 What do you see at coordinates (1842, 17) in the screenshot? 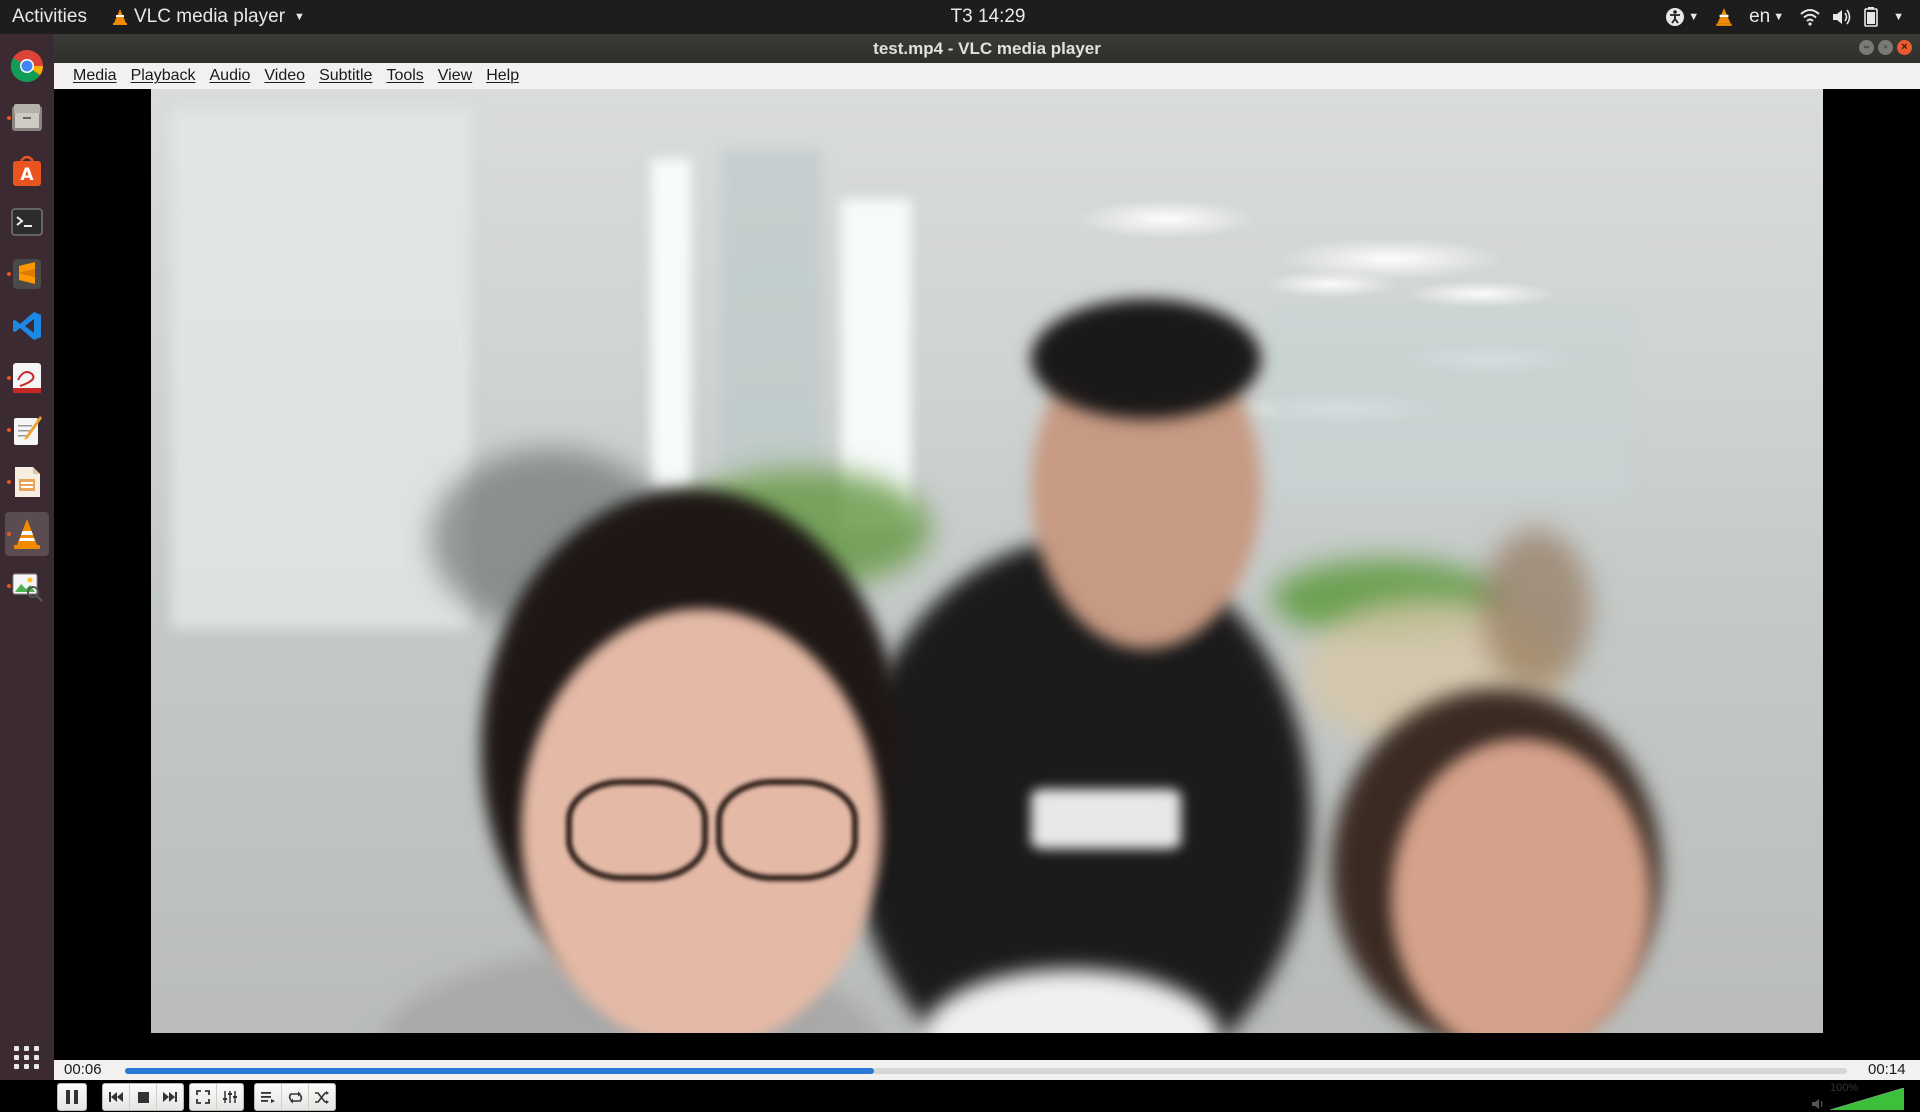
I see `volume-icon` at bounding box center [1842, 17].